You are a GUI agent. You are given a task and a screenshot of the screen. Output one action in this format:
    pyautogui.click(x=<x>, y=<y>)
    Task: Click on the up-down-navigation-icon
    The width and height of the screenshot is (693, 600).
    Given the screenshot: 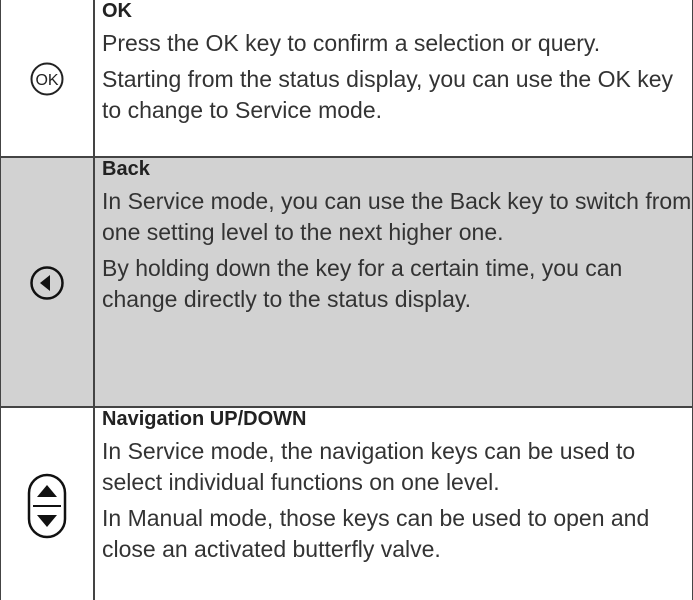 What is the action you would take?
    pyautogui.click(x=47, y=508)
    